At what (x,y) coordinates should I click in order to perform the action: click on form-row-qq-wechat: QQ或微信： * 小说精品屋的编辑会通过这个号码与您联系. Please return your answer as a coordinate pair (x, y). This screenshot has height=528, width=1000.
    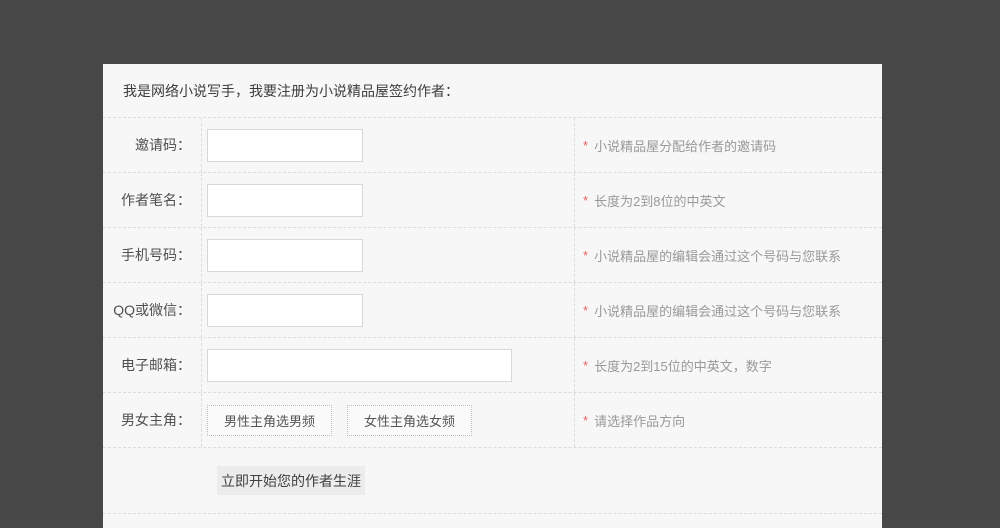
    Looking at the image, I should click on (492, 310).